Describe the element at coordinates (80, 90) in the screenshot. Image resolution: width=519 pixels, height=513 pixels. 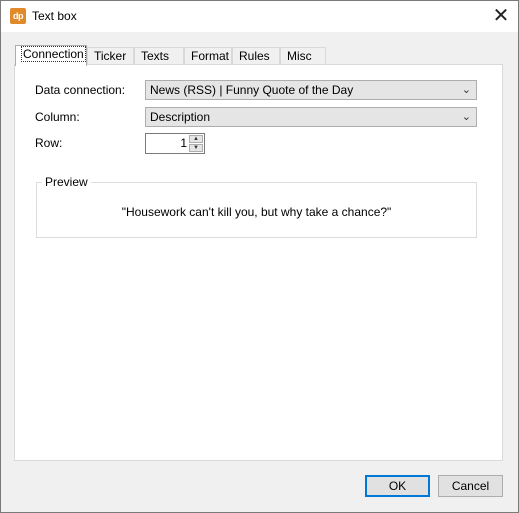
I see `data-connection-label: Data connection:` at that location.